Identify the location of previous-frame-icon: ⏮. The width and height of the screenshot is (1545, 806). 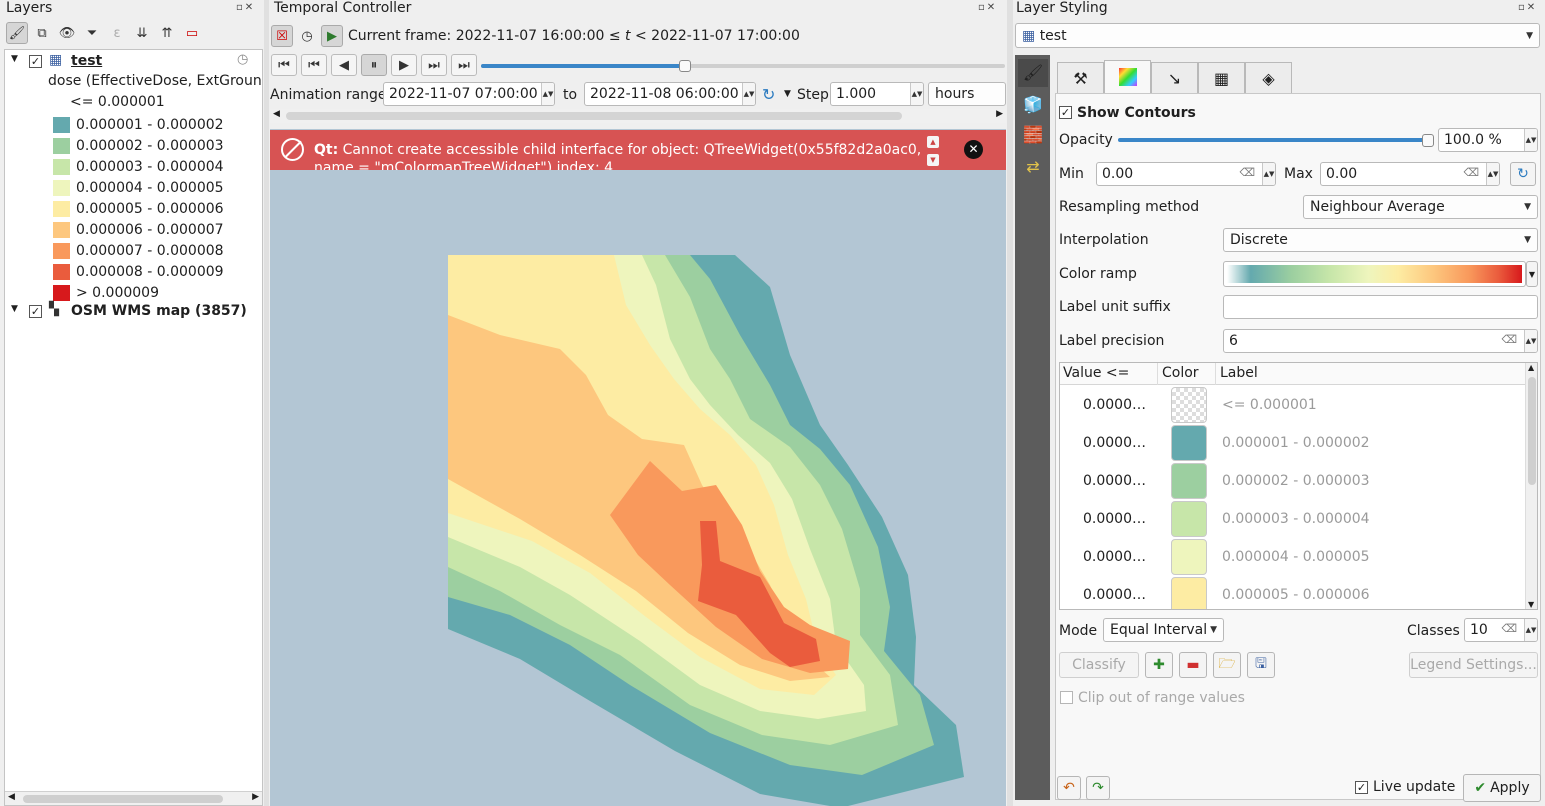
(314, 65).